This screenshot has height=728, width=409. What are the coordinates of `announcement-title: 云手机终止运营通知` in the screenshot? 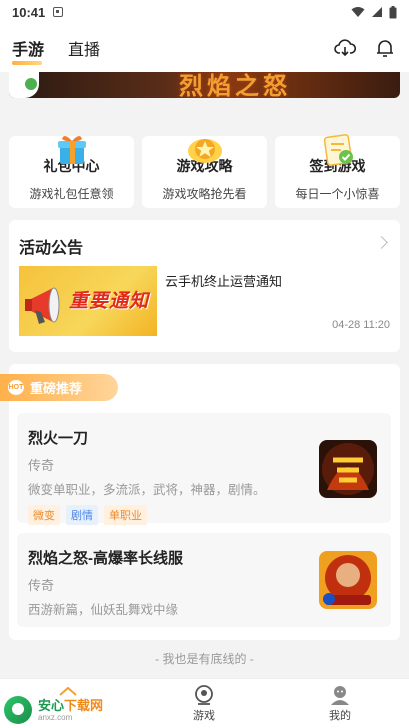 It's located at (223, 280).